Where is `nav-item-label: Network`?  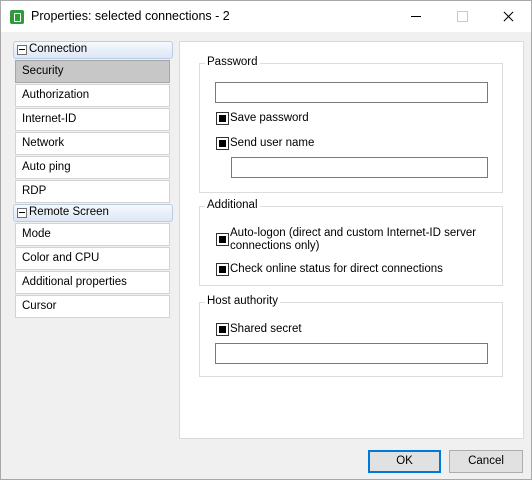
nav-item-label: Network is located at coordinates (43, 143).